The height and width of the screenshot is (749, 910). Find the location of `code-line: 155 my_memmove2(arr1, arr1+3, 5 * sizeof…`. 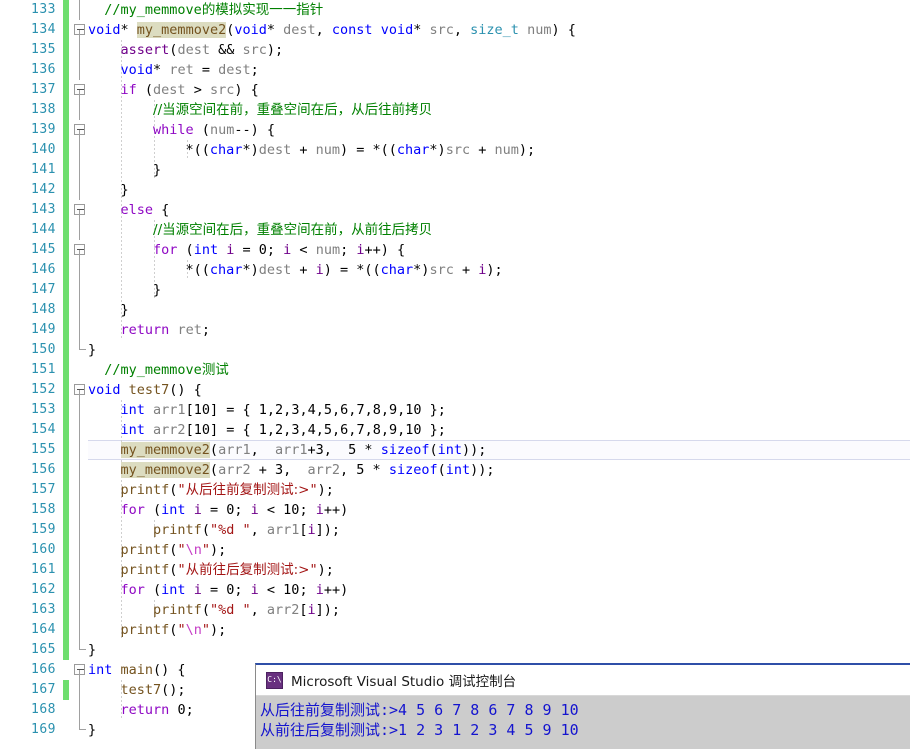

code-line: 155 my_memmove2(arr1, arr1+3, 5 * sizeof… is located at coordinates (455, 450).